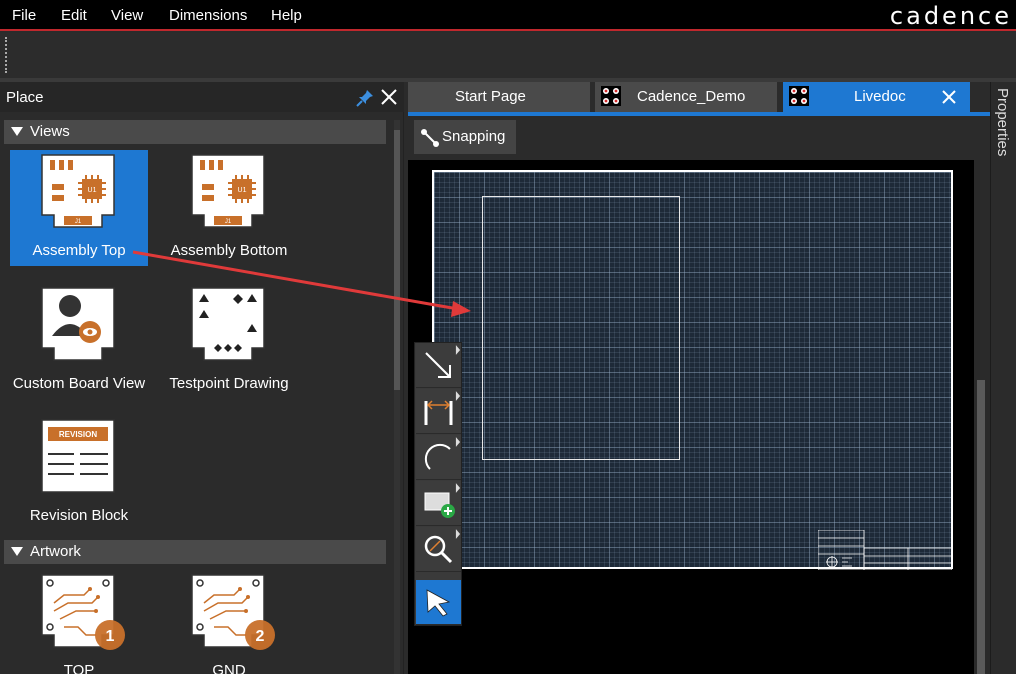  What do you see at coordinates (1002, 122) in the screenshot?
I see `properties-tab-label: Properties` at bounding box center [1002, 122].